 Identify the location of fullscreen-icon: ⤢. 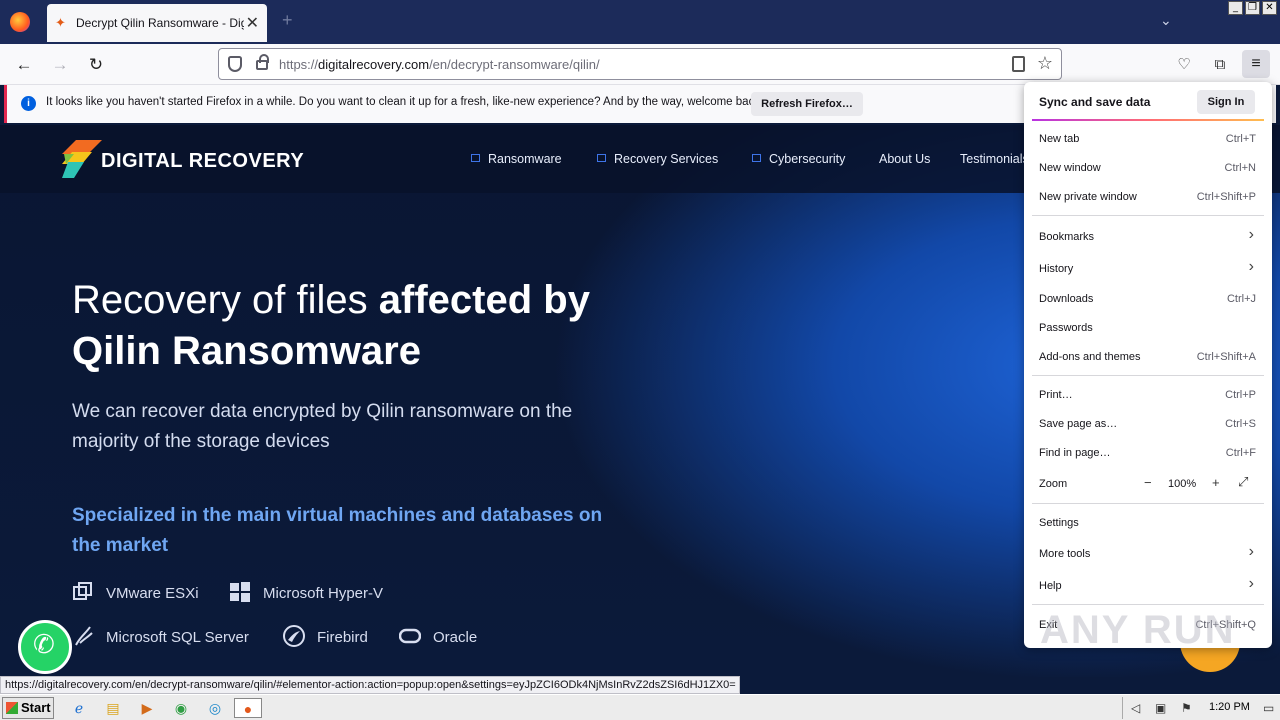
(1243, 482).